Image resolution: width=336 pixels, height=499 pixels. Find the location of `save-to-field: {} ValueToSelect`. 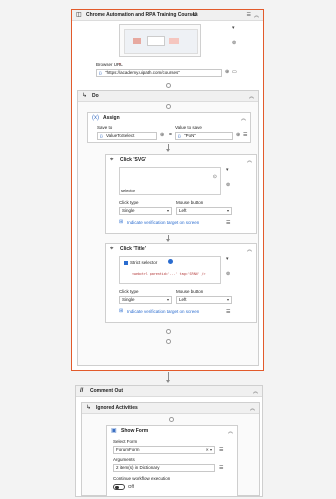

save-to-field: {} ValueToSelect is located at coordinates (127, 136).